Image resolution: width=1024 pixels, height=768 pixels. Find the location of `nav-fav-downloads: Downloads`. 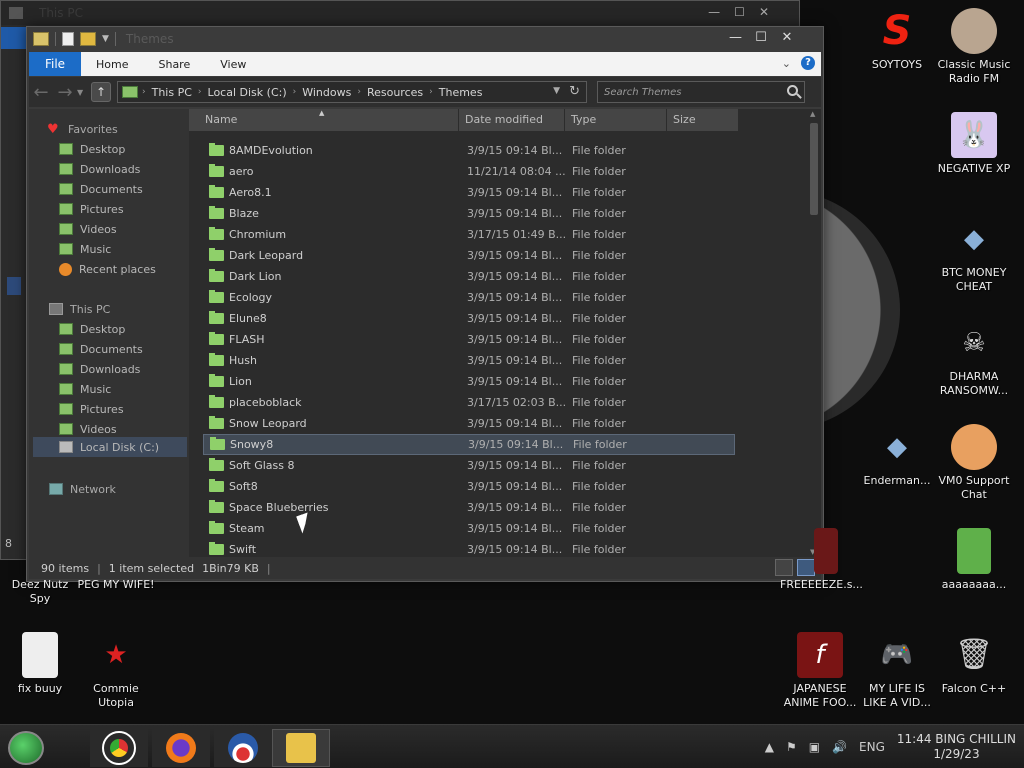

nav-fav-downloads: Downloads is located at coordinates (99, 169).